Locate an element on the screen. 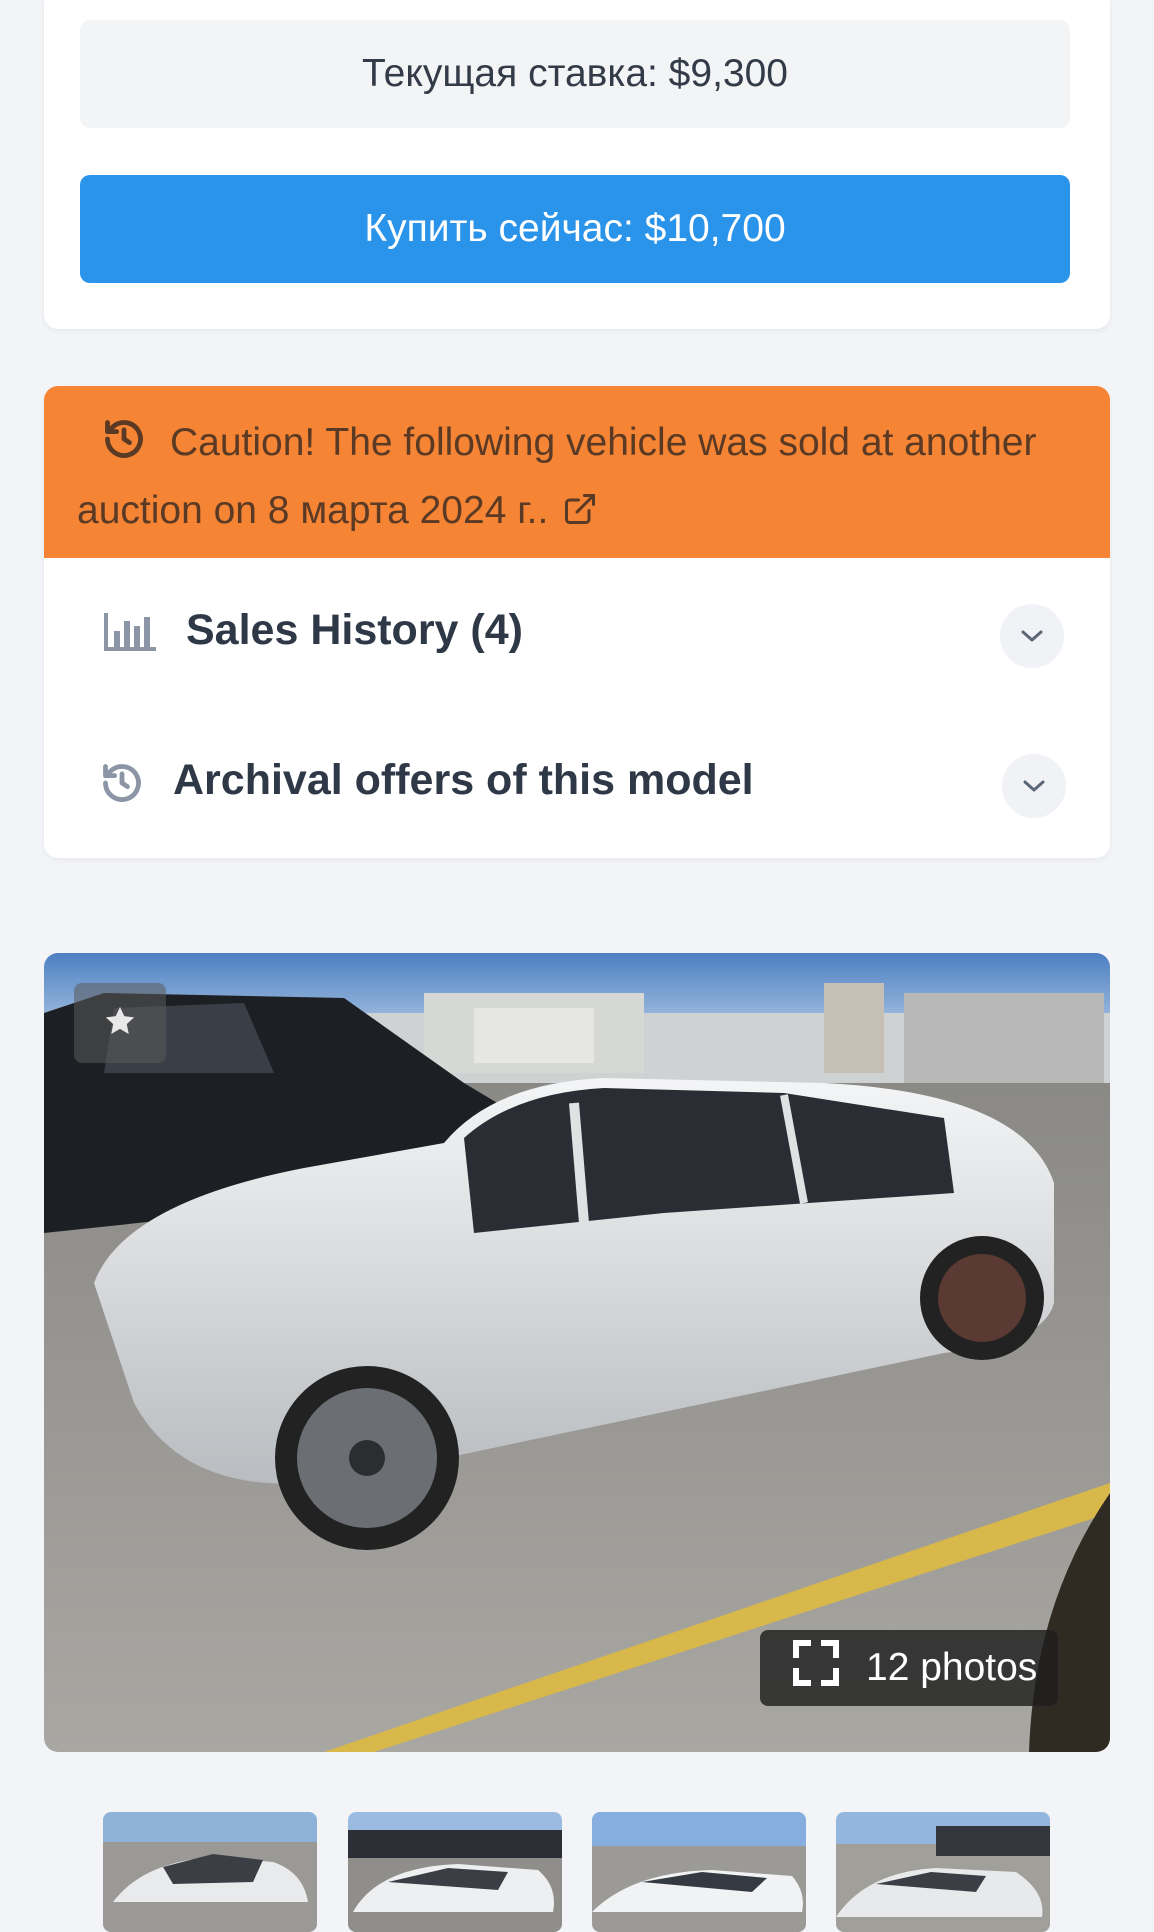 This screenshot has height=1932, width=1154. favorite-button is located at coordinates (120, 1023).